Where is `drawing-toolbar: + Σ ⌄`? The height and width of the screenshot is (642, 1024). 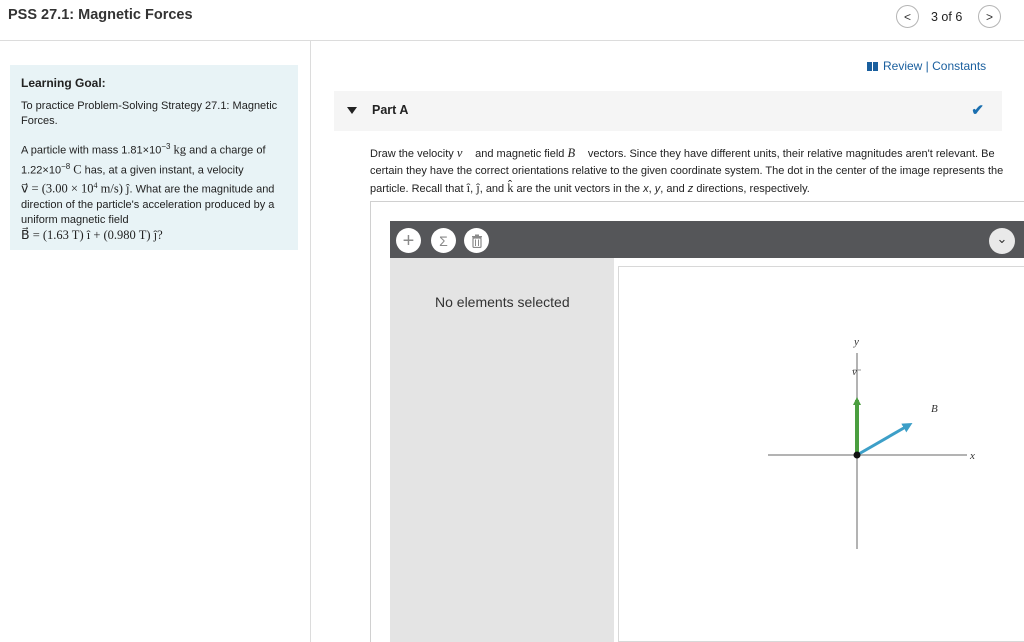
drawing-toolbar: + Σ ⌄ is located at coordinates (707, 239).